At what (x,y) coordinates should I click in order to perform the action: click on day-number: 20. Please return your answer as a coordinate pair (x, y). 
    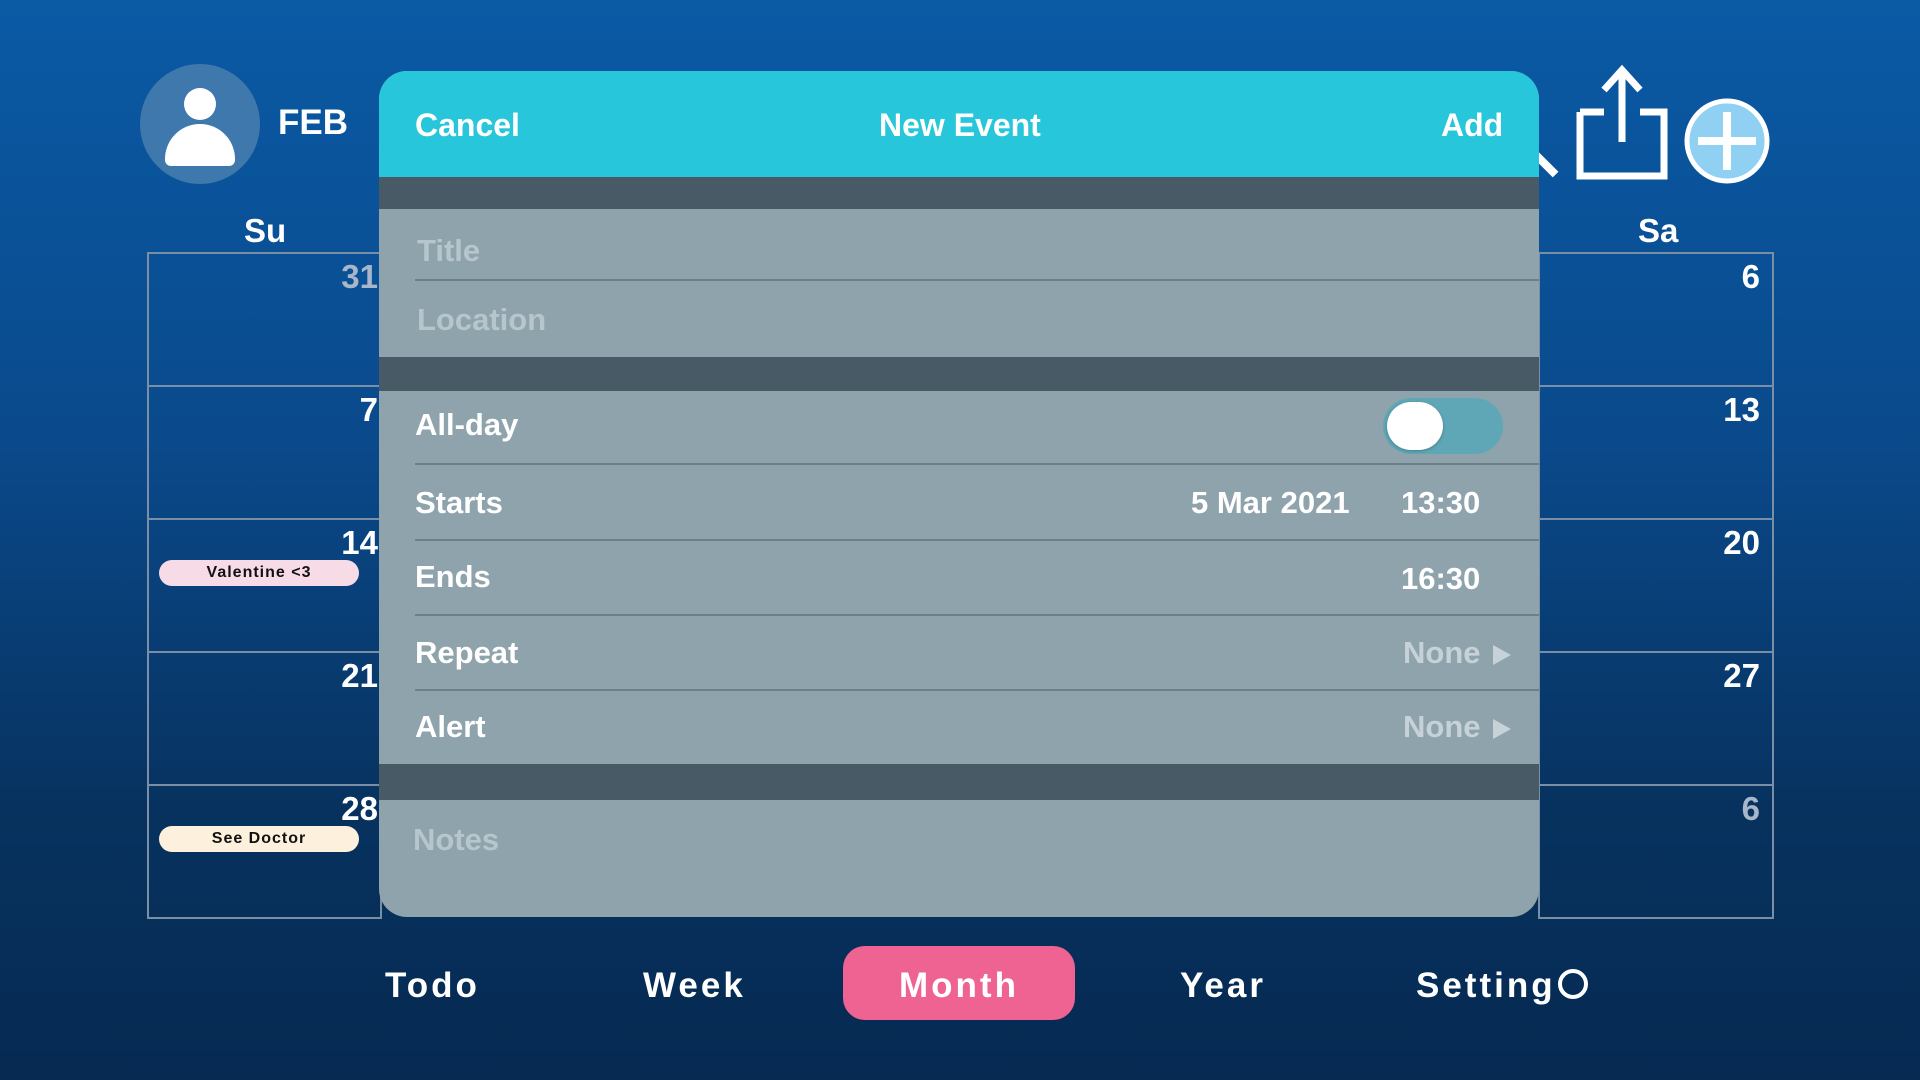
    Looking at the image, I should click on (1741, 542).